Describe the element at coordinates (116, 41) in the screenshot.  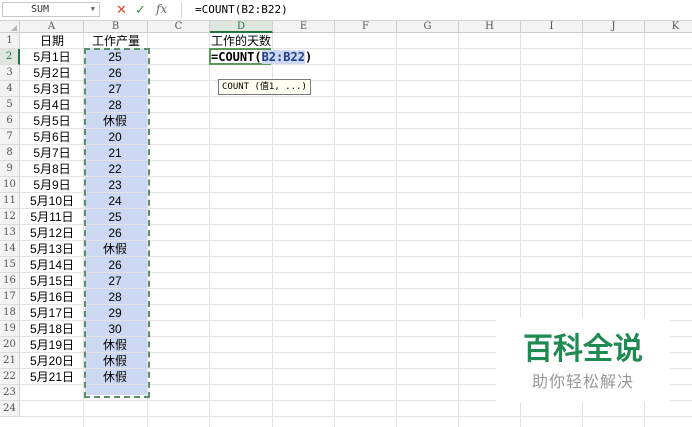
I see `cell-b1: 工作产量` at that location.